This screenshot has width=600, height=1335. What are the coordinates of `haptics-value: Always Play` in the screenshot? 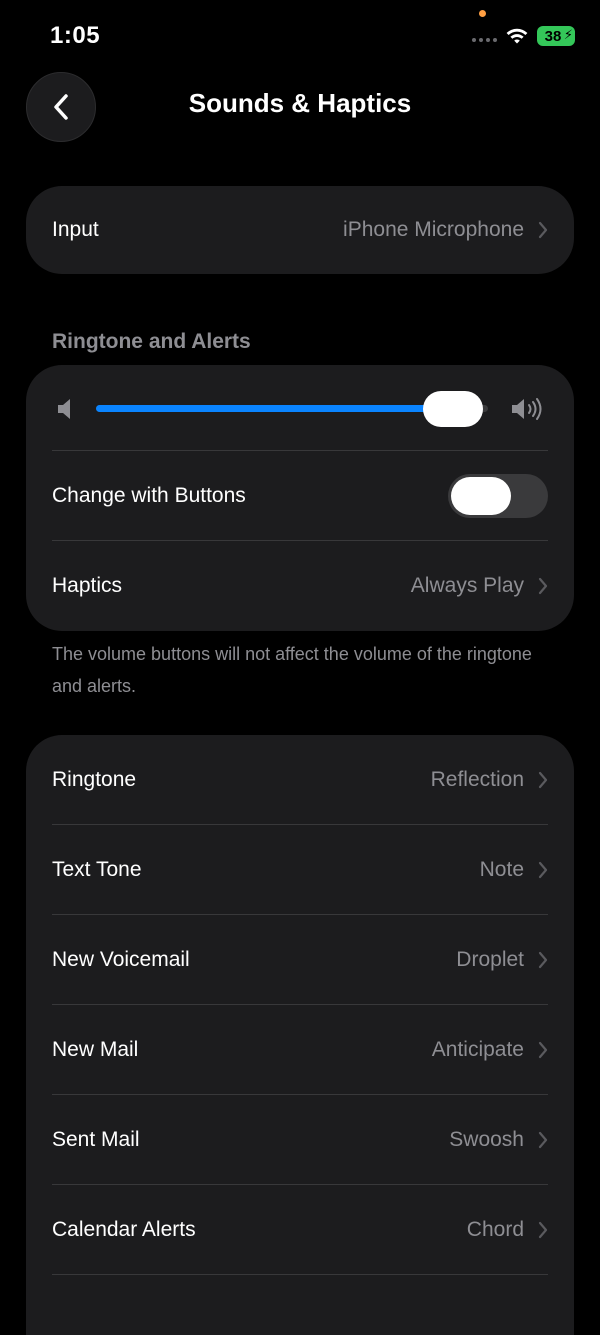 It's located at (467, 585).